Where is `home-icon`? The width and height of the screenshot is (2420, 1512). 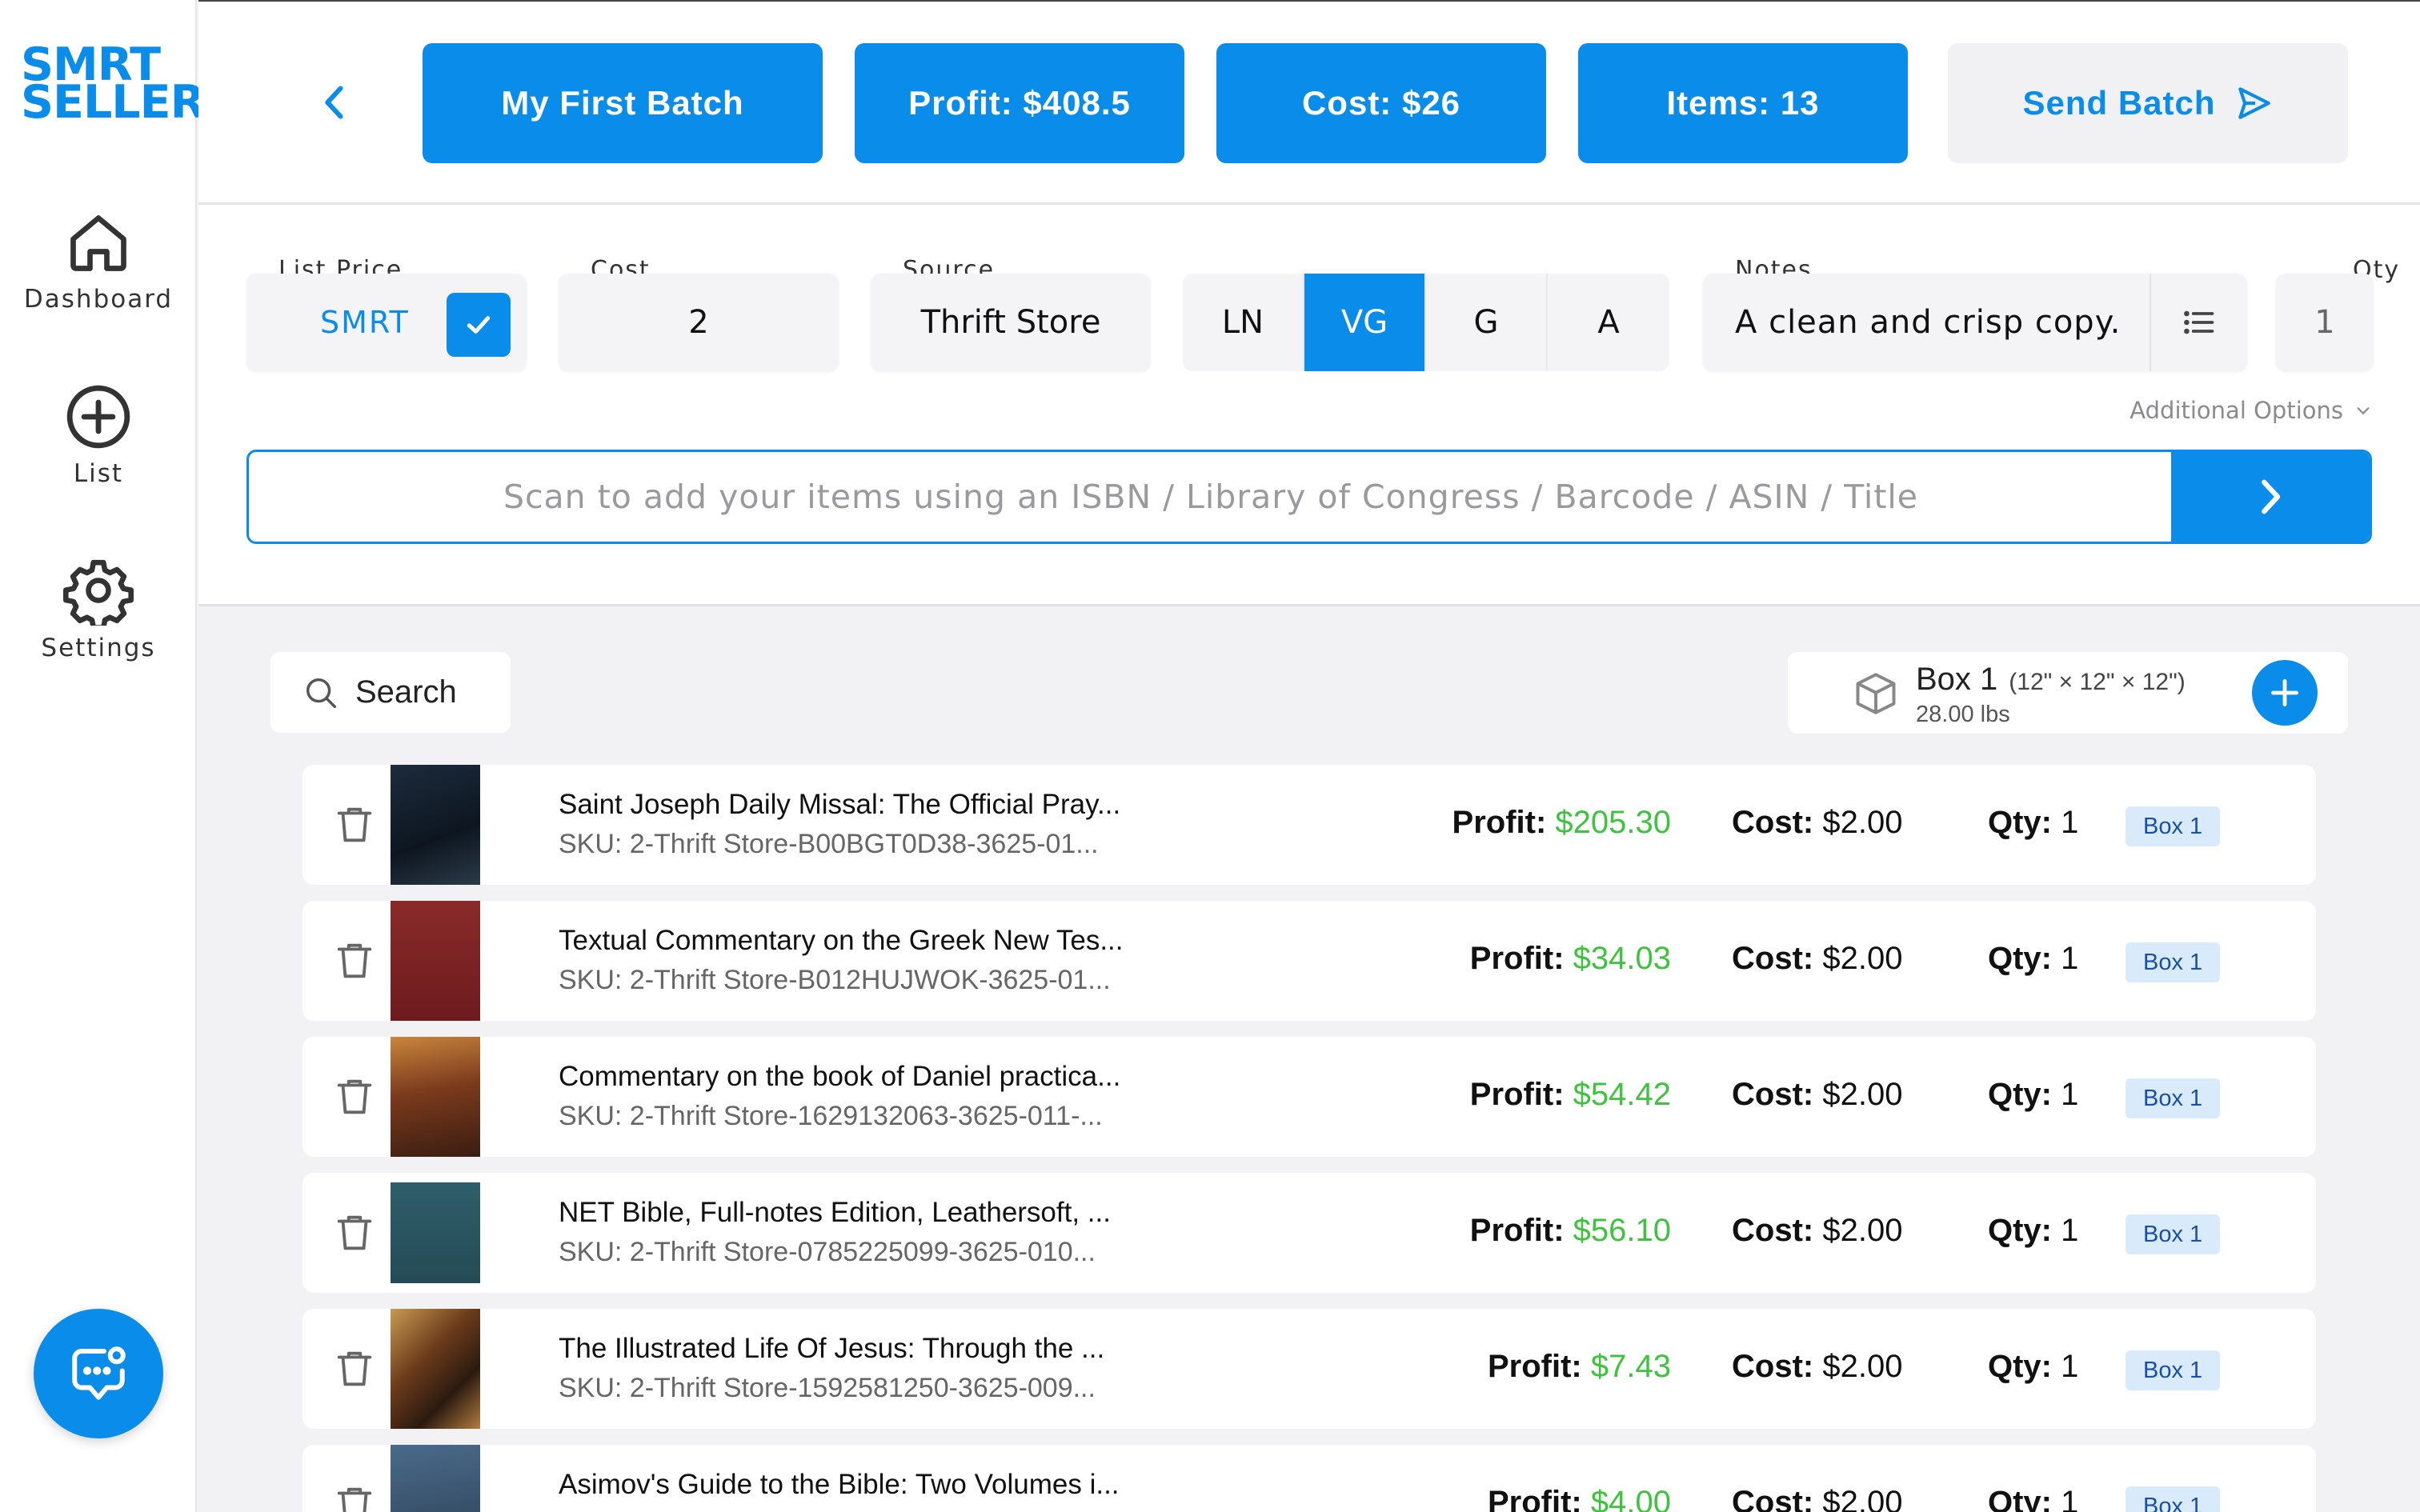 home-icon is located at coordinates (98, 243).